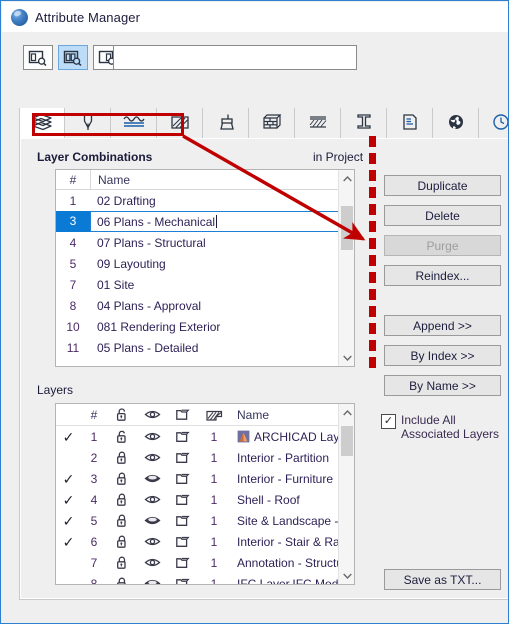 This screenshot has width=509, height=624. Describe the element at coordinates (205, 263) in the screenshot. I see `combination-row: 5 09 Layouting` at that location.